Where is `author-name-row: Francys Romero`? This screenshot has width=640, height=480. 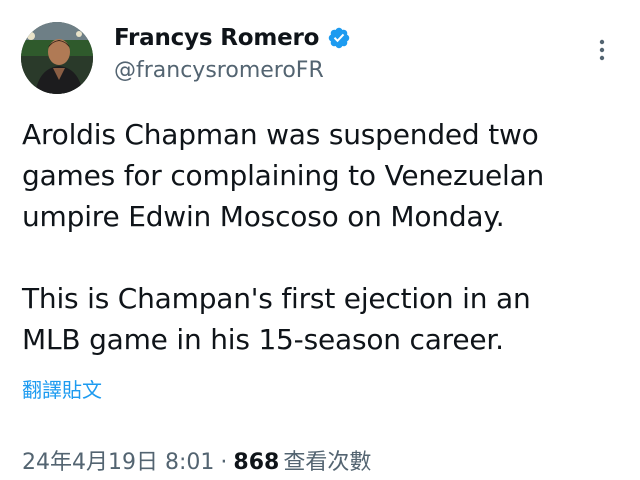 author-name-row: Francys Romero is located at coordinates (232, 38).